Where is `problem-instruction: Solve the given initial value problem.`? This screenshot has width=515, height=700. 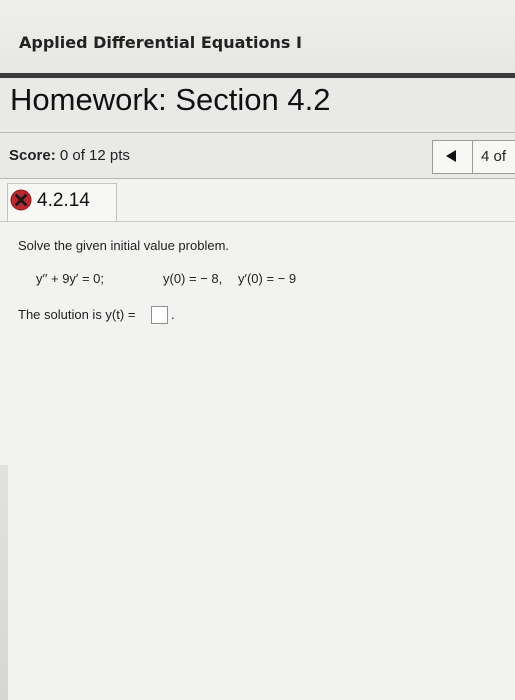 problem-instruction: Solve the given initial value problem. is located at coordinates (124, 245).